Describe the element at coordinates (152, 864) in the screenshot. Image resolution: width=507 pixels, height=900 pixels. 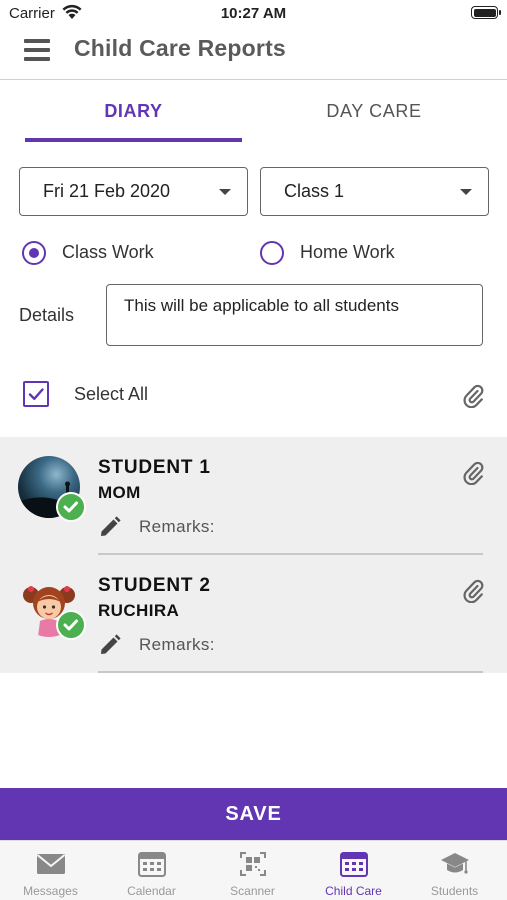
I see `calendar-icon` at that location.